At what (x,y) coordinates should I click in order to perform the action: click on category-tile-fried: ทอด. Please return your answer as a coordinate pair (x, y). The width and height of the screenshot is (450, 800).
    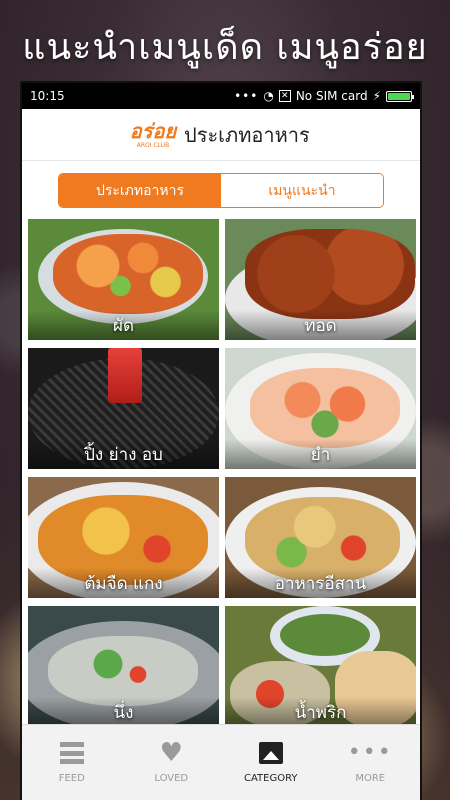
    Looking at the image, I should click on (320, 279).